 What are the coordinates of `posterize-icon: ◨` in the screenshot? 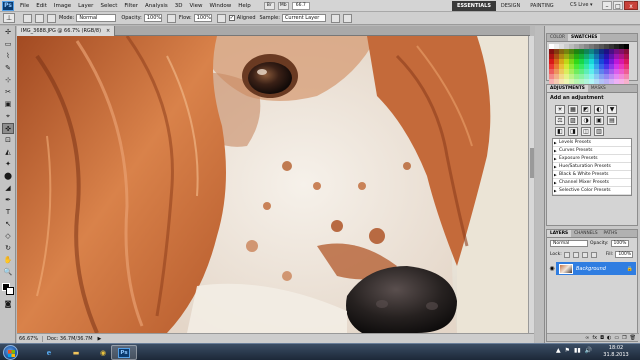 It's located at (573, 131).